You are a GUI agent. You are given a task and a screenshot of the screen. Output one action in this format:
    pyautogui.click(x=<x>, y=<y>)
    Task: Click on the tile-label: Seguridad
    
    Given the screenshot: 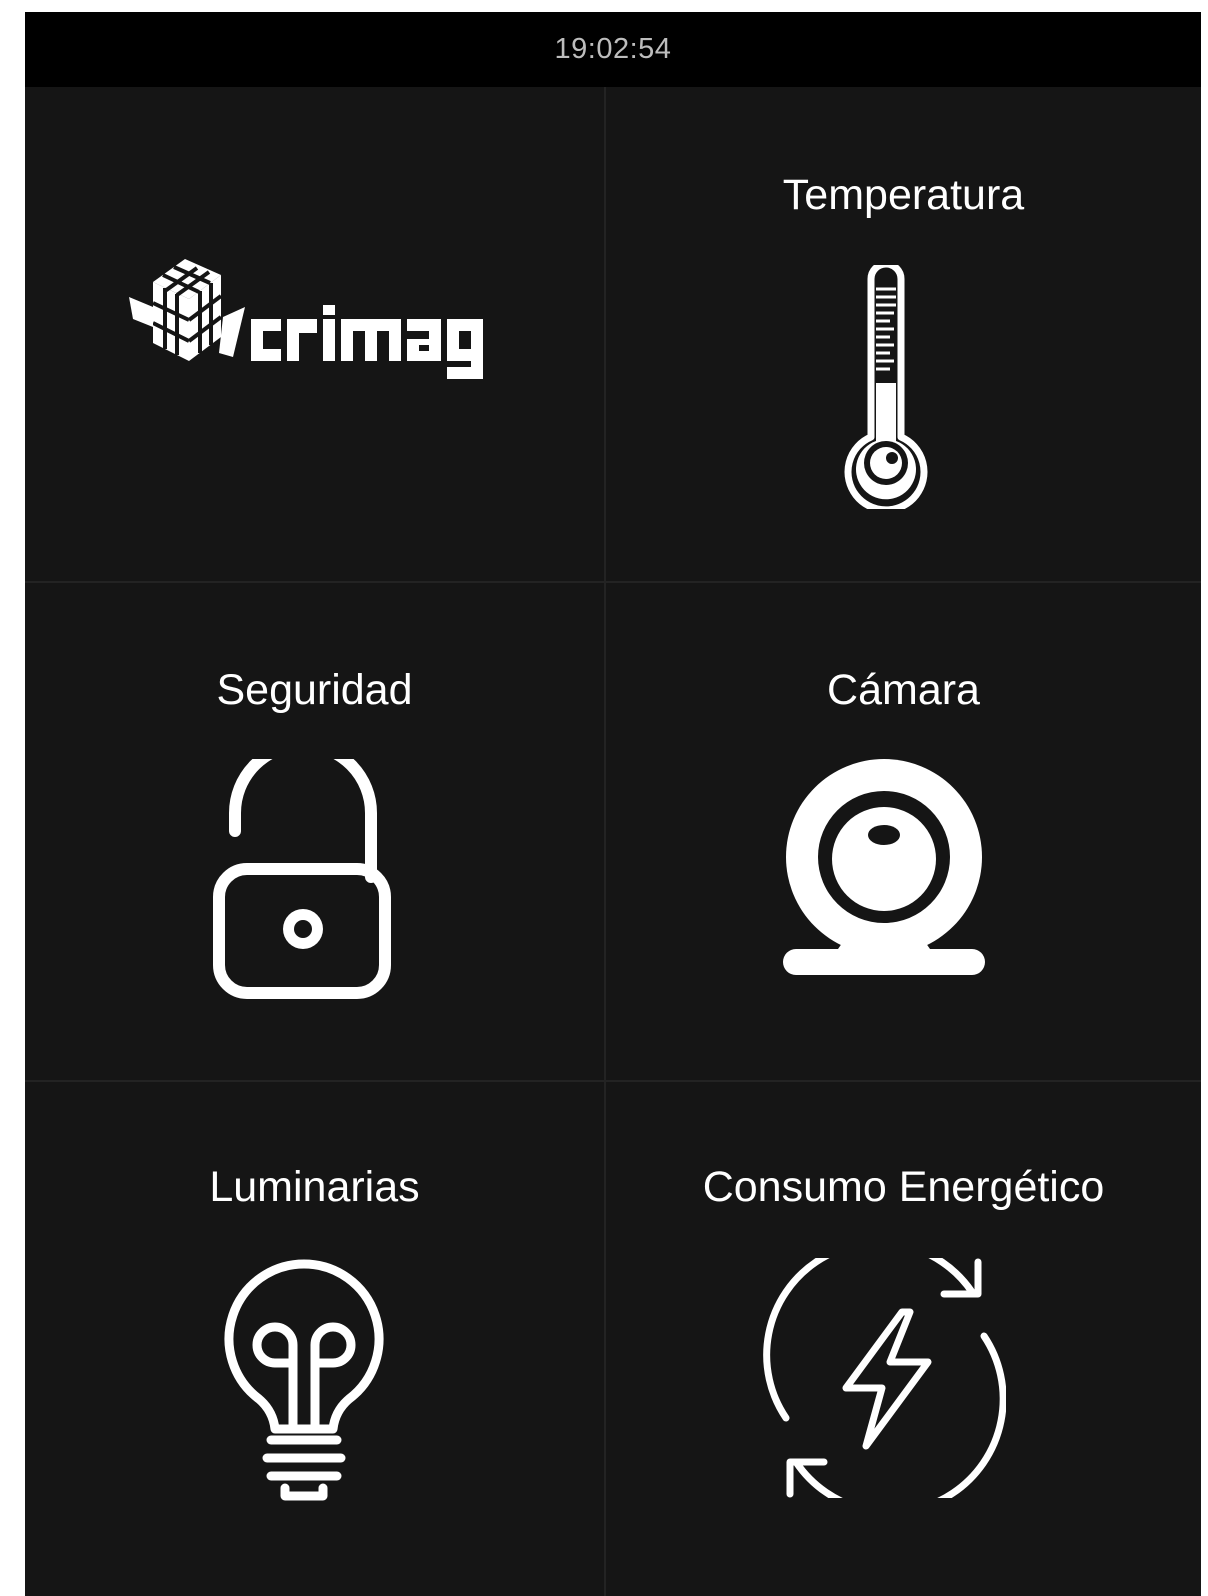 What is the action you would take?
    pyautogui.click(x=314, y=690)
    